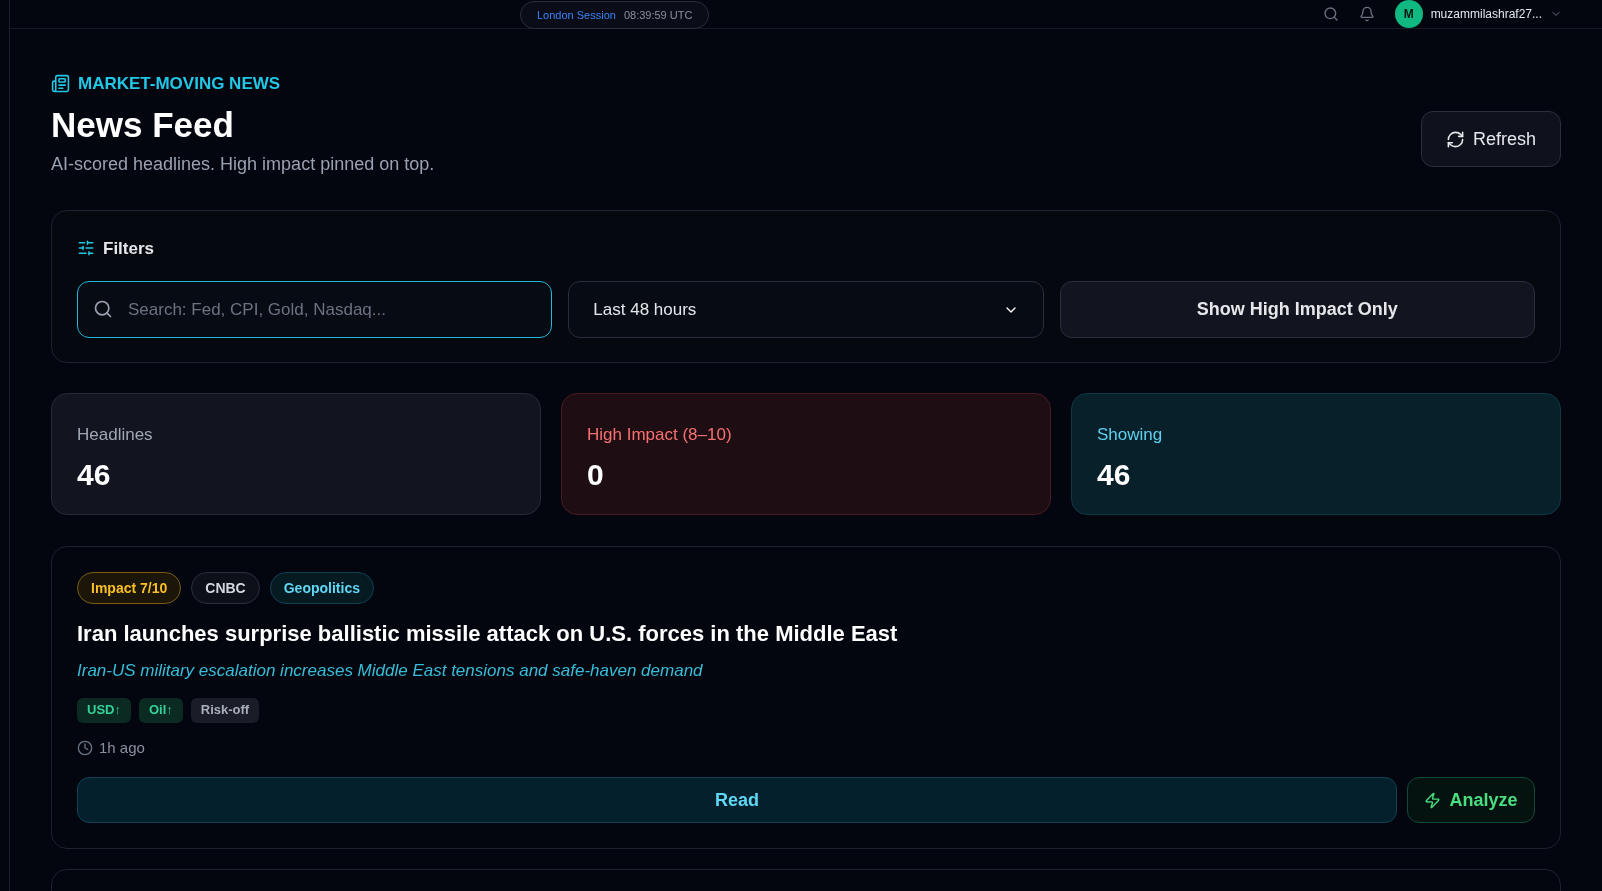  What do you see at coordinates (225, 710) in the screenshot?
I see `asset-tag: Risk-off` at bounding box center [225, 710].